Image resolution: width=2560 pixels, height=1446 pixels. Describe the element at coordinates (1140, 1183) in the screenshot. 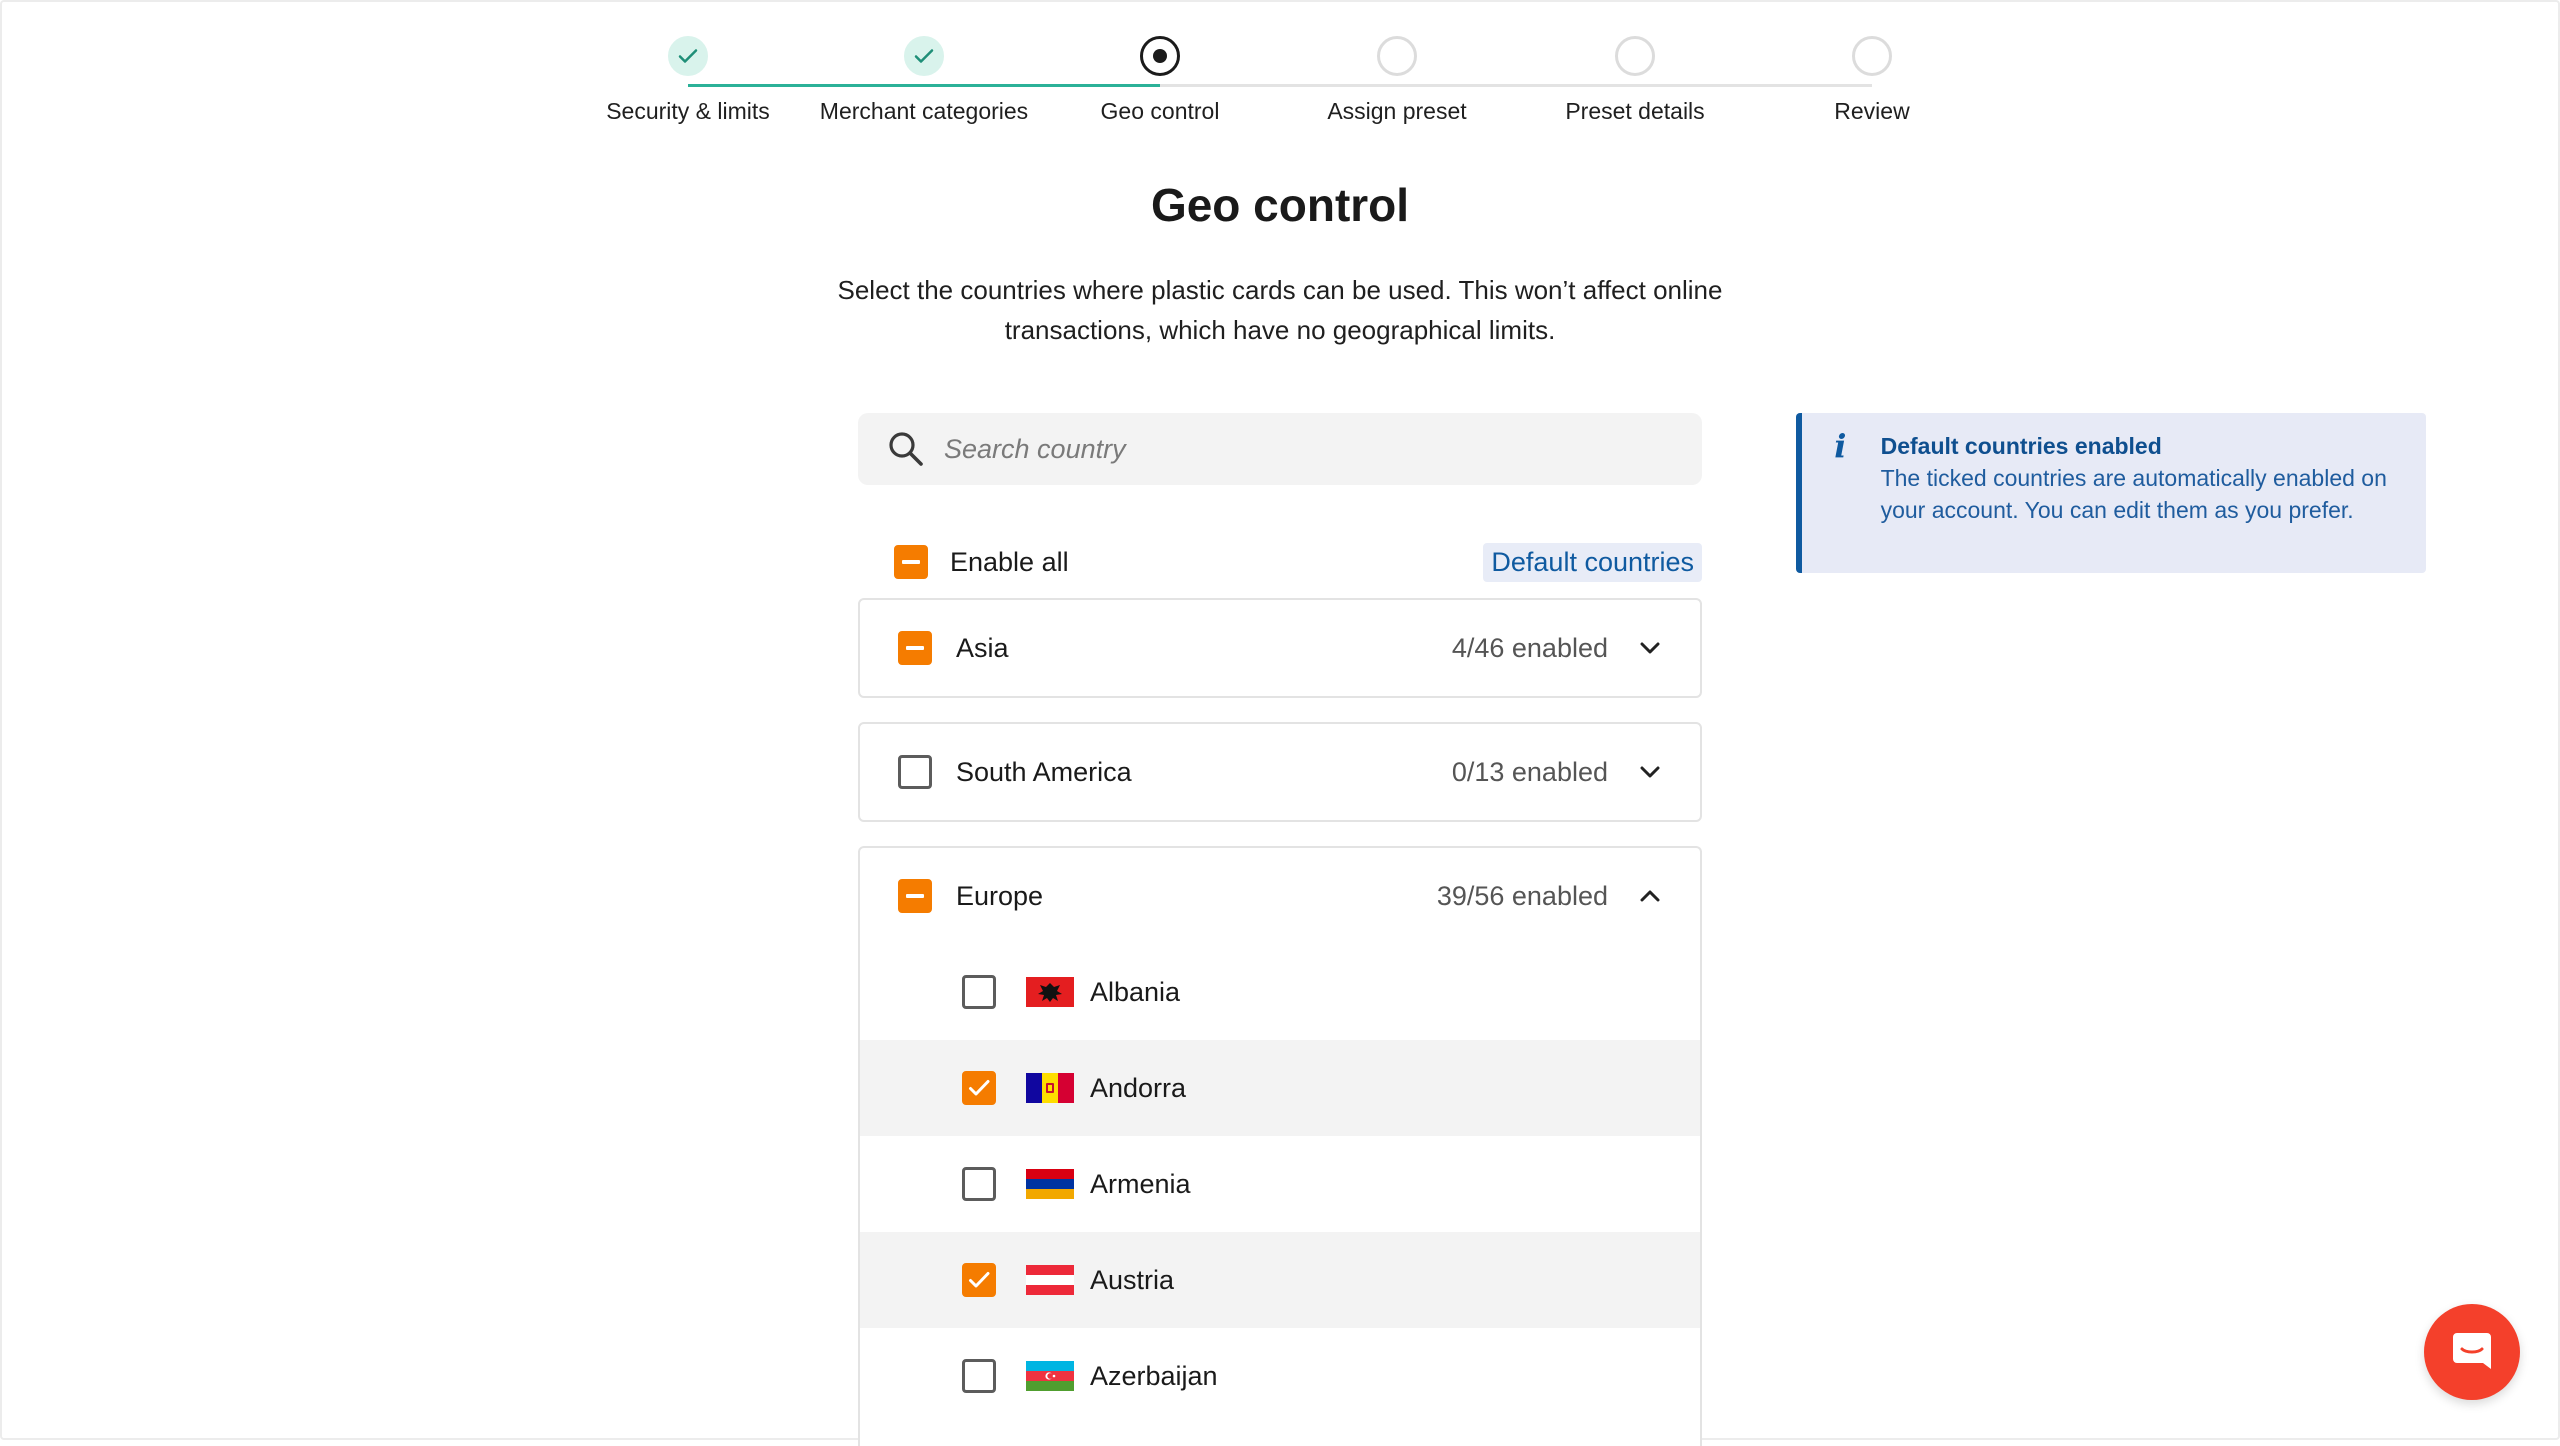

I see `country-name: Armenia` at that location.